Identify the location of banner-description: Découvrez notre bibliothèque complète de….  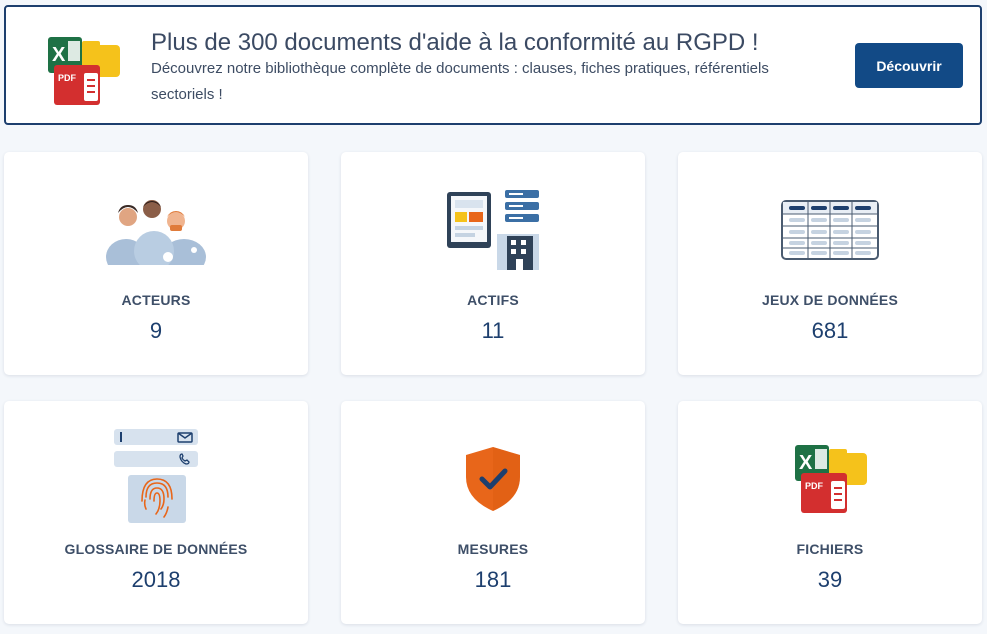
(460, 81).